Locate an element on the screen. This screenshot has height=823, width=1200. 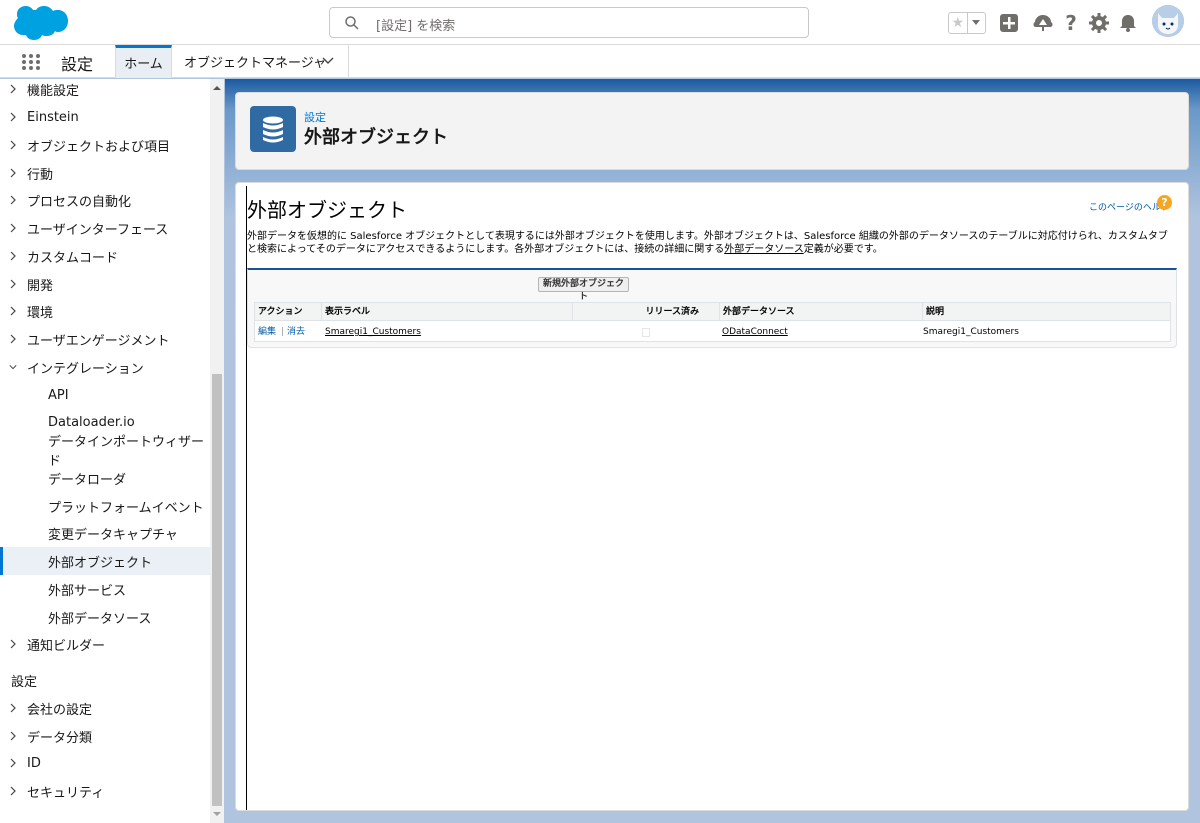
sidebar-item-einstein: Einstein is located at coordinates (105, 117).